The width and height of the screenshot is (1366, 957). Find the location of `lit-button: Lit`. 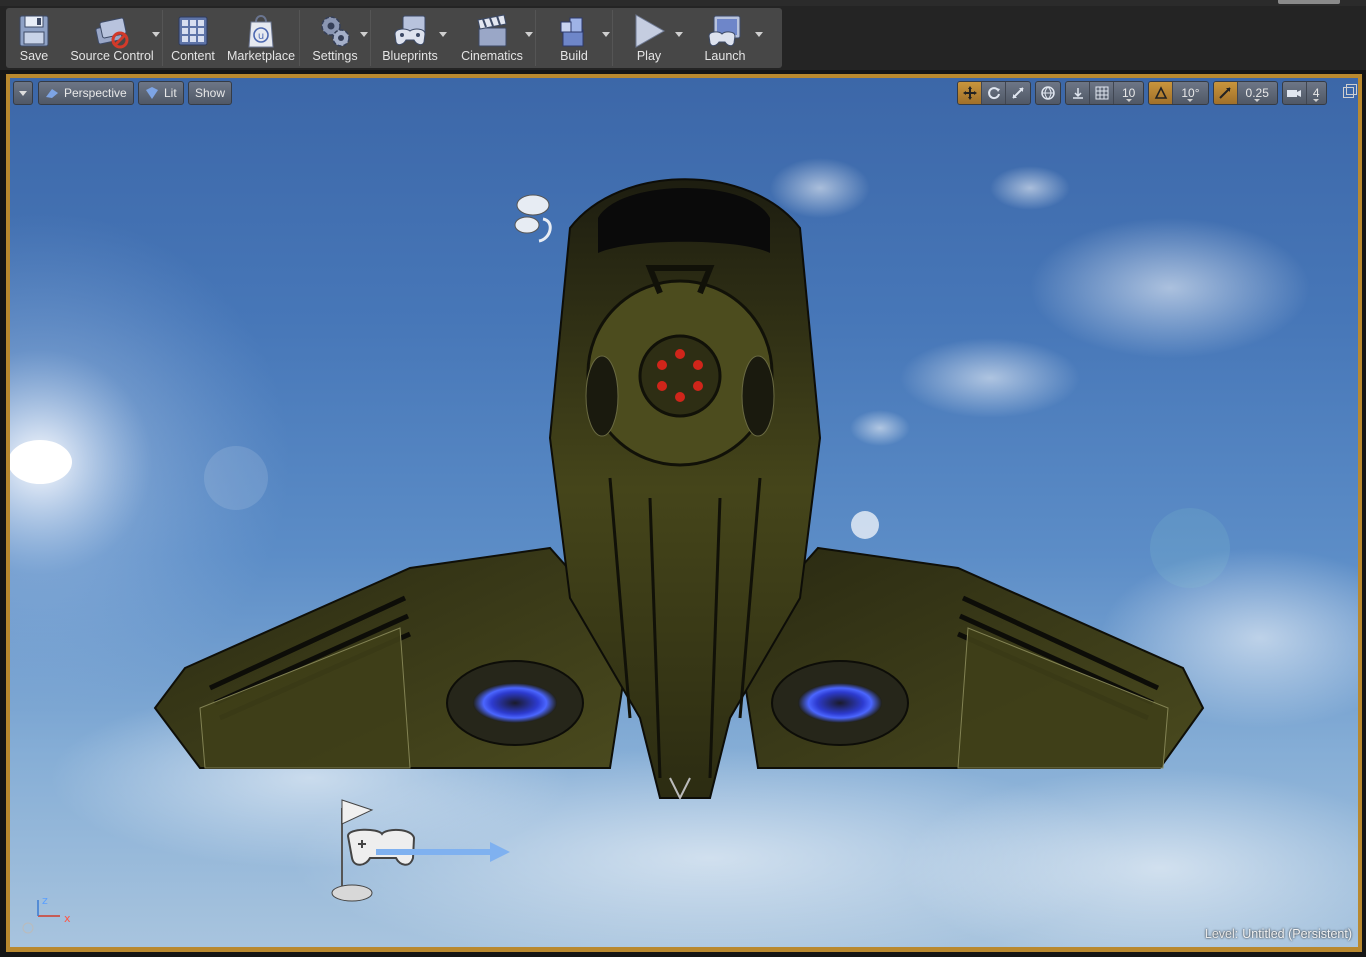

lit-button: Lit is located at coordinates (161, 93).